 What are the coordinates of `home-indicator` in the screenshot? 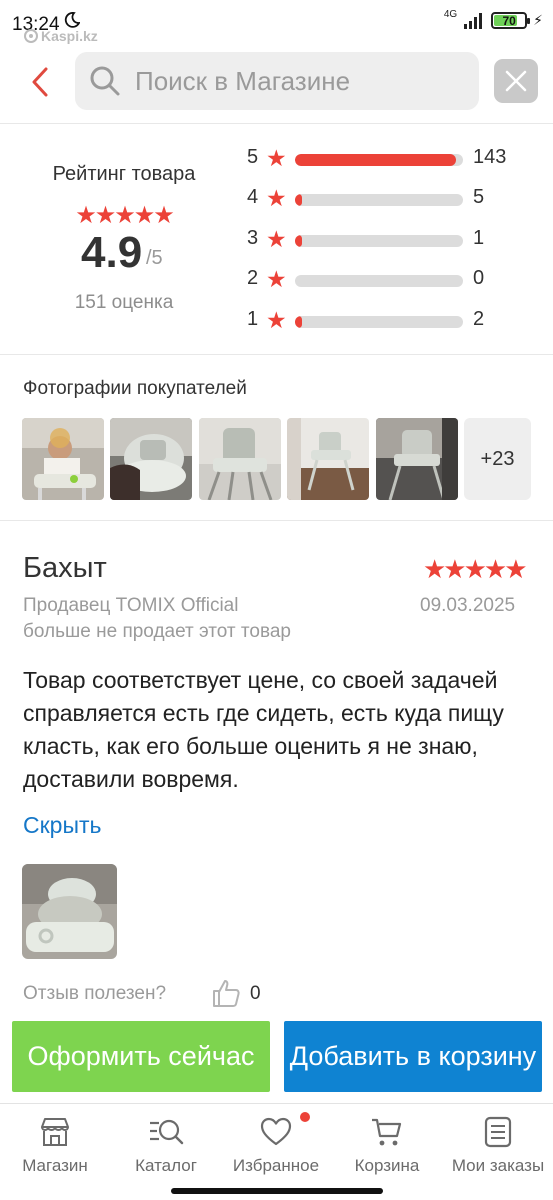 It's located at (277, 1191).